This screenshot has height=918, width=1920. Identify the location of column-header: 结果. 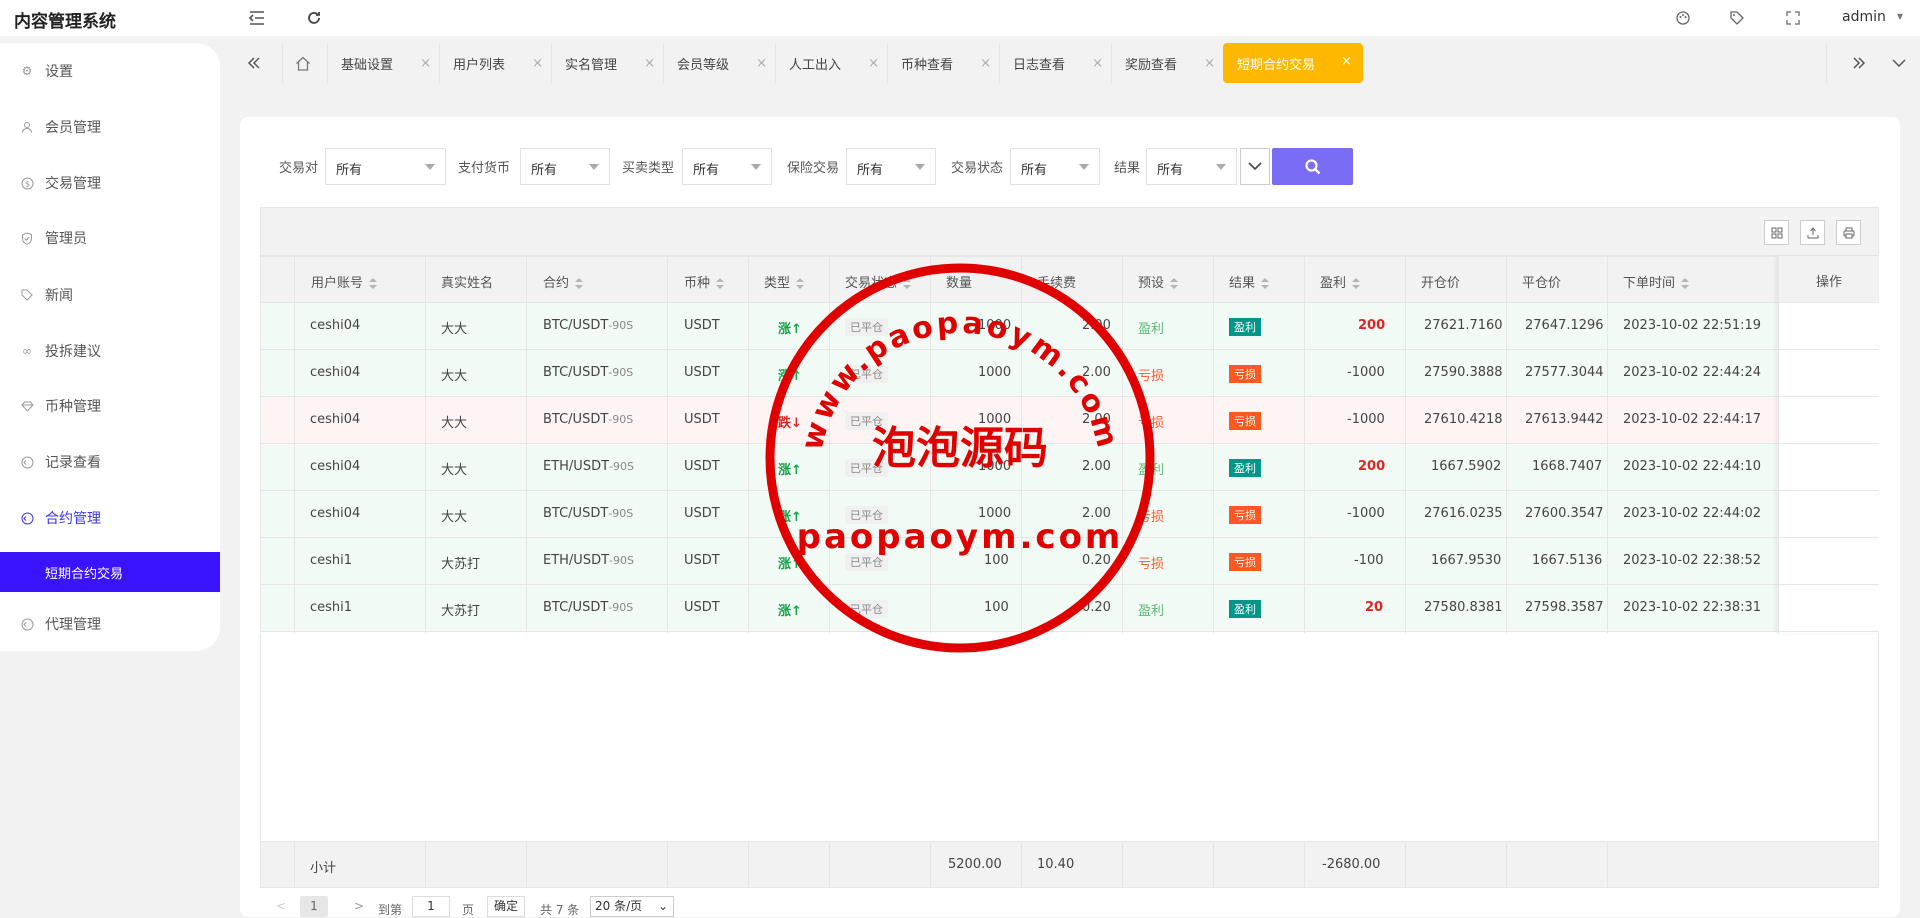
(1249, 281).